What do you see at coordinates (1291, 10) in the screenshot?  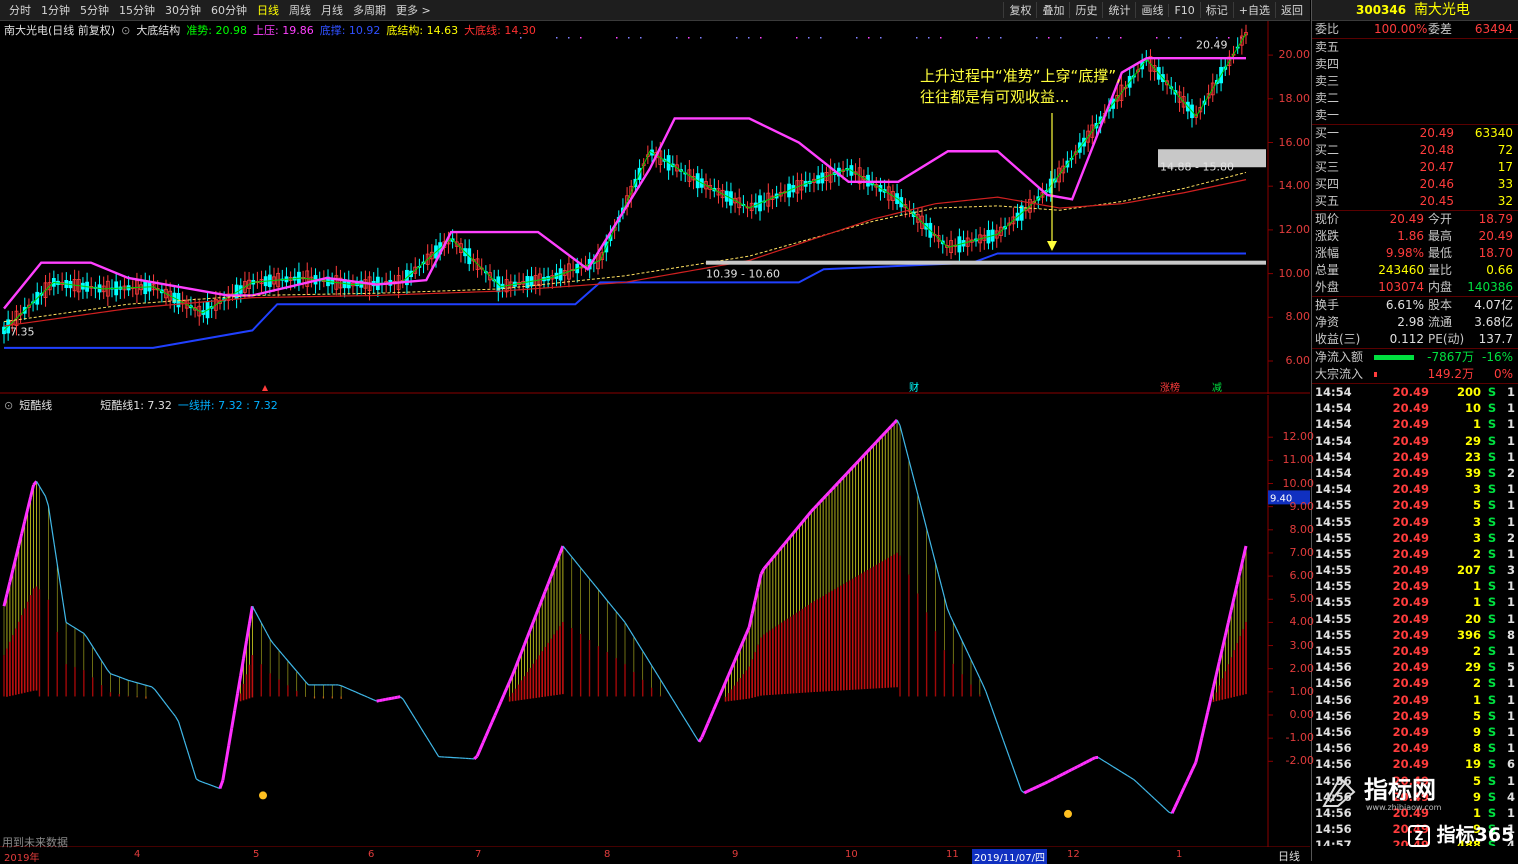 I see `toolbar-button-8: 返回` at bounding box center [1291, 10].